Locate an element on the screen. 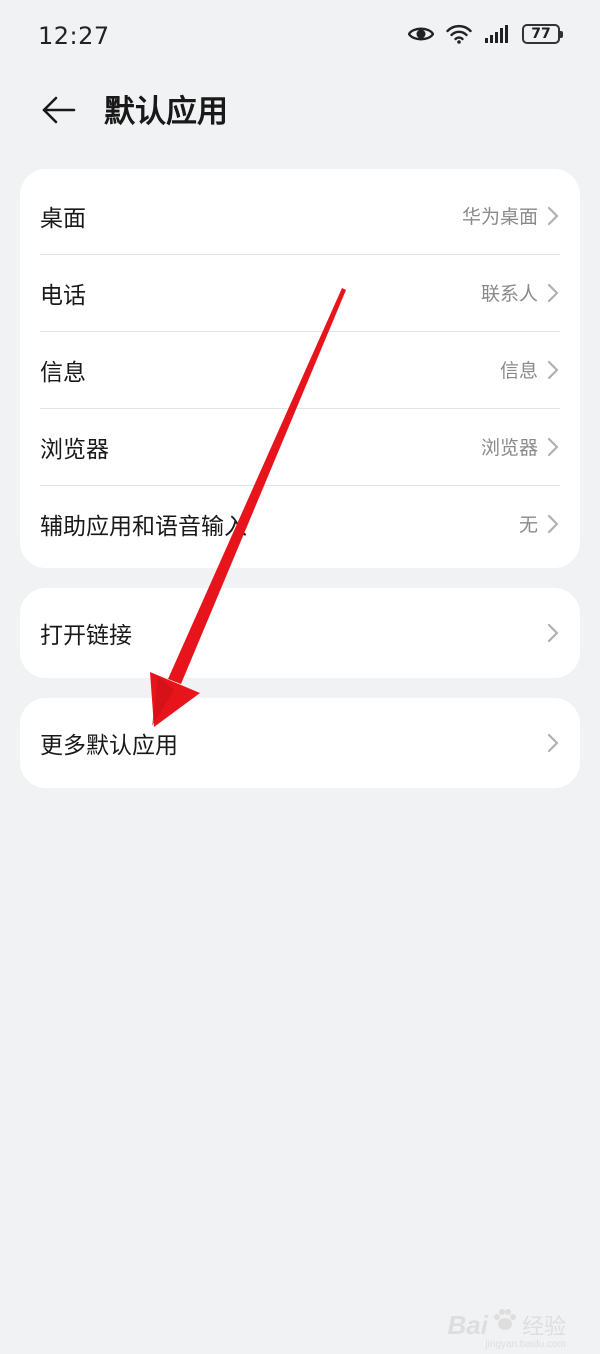 The width and height of the screenshot is (600, 1354). back-button is located at coordinates (58, 112).